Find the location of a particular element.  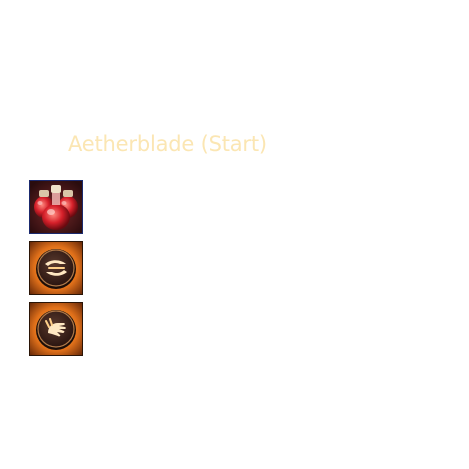

swift-blade-rune-icon is located at coordinates (56, 268).